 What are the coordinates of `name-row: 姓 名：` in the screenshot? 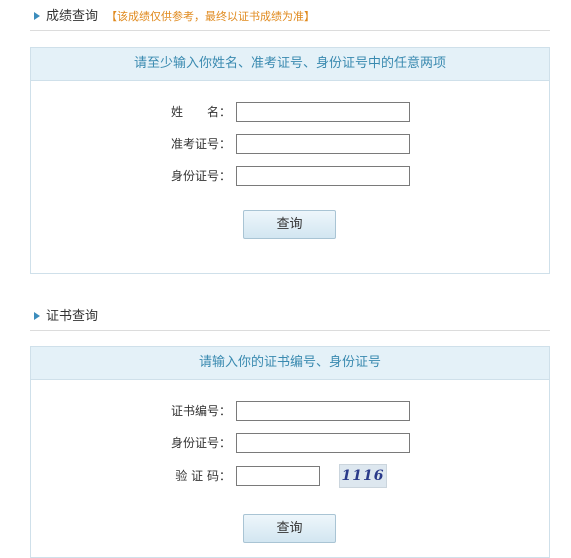 It's located at (290, 112).